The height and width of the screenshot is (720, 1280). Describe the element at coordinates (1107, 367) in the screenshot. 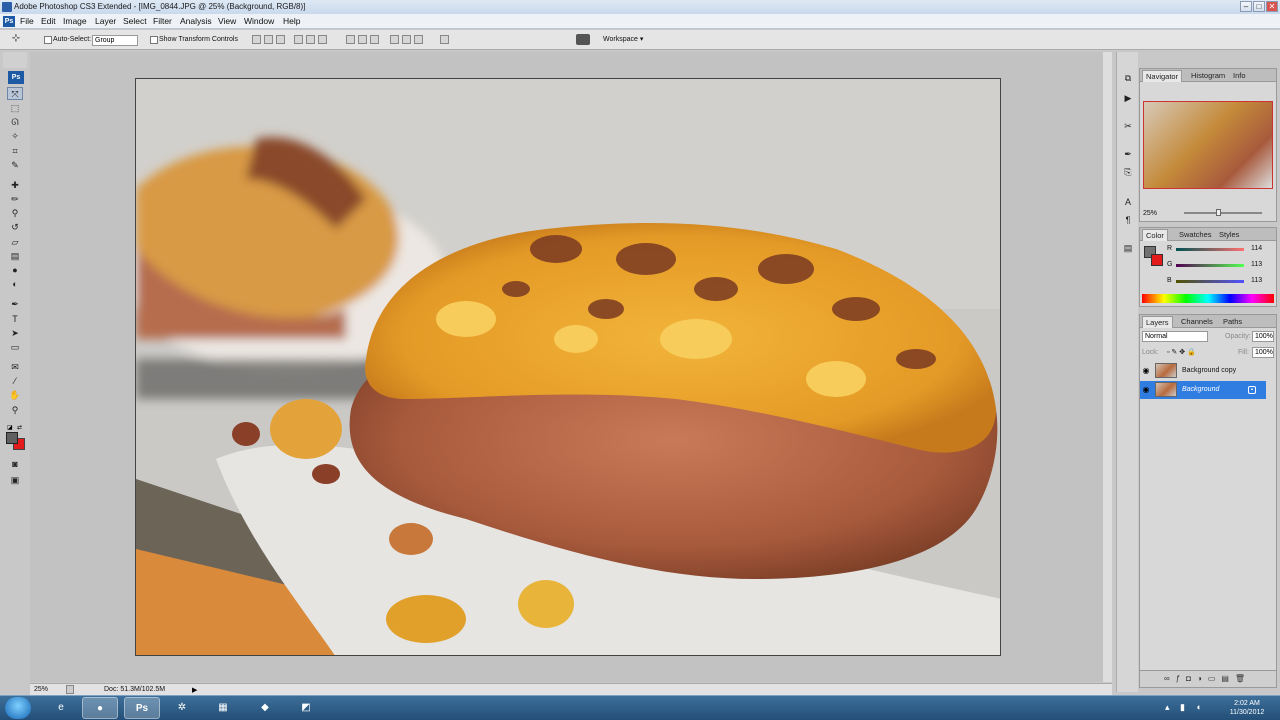

I see `vertical-scrollbar` at that location.